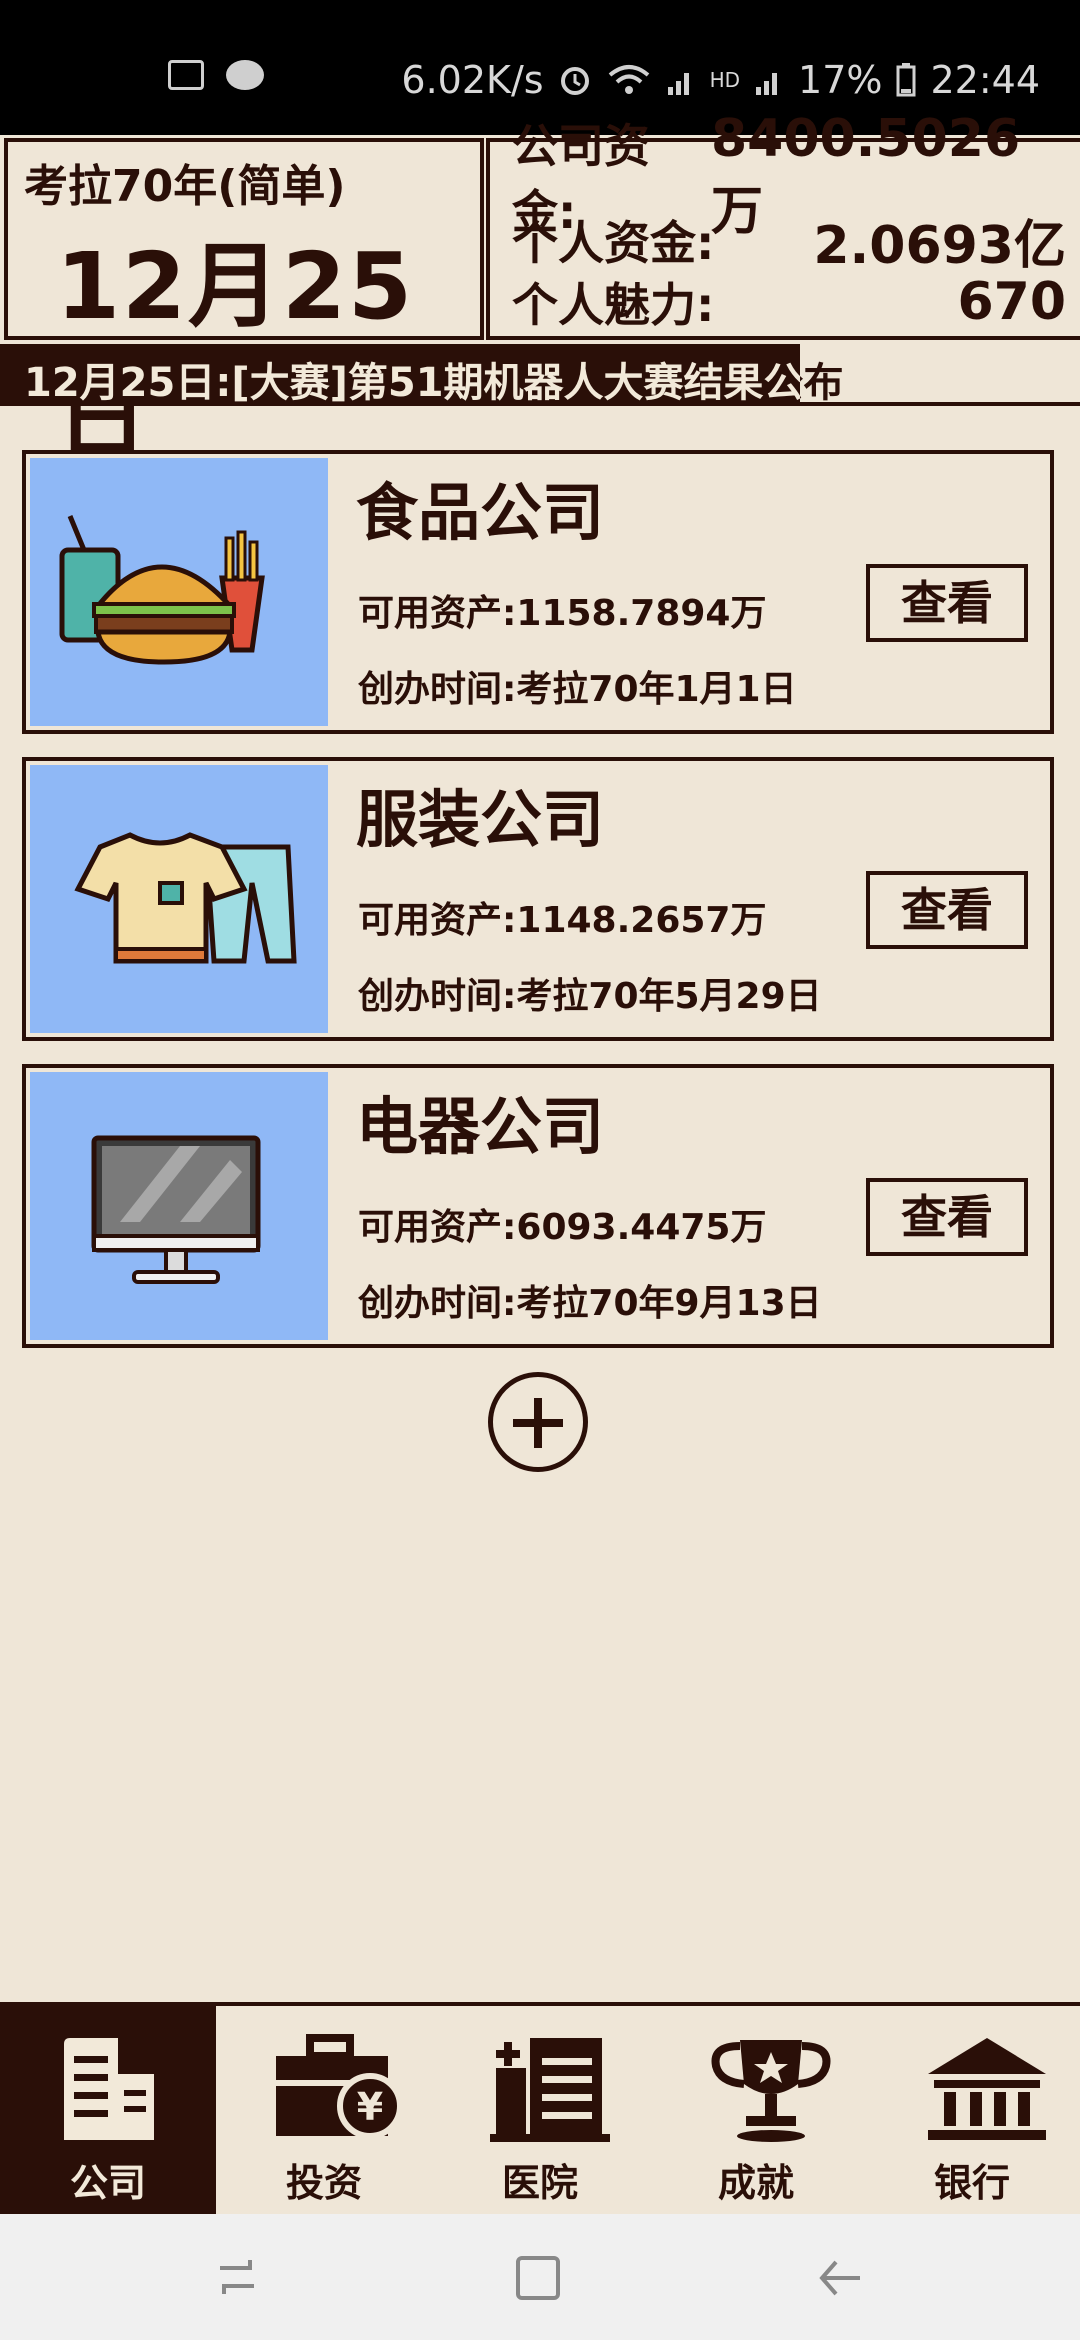  Describe the element at coordinates (237, 2277) in the screenshot. I see `recent-apps-icon` at that location.